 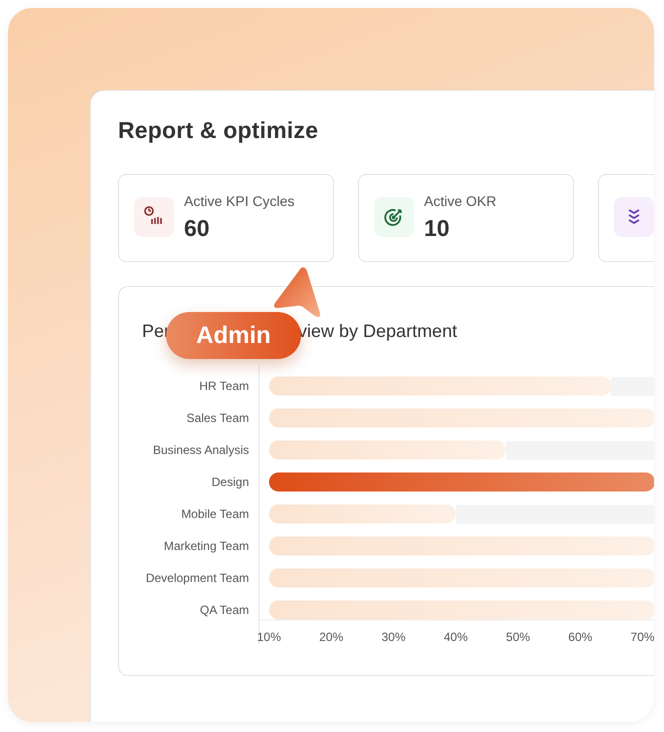 I want to click on axis-label: QA Team, so click(x=224, y=610).